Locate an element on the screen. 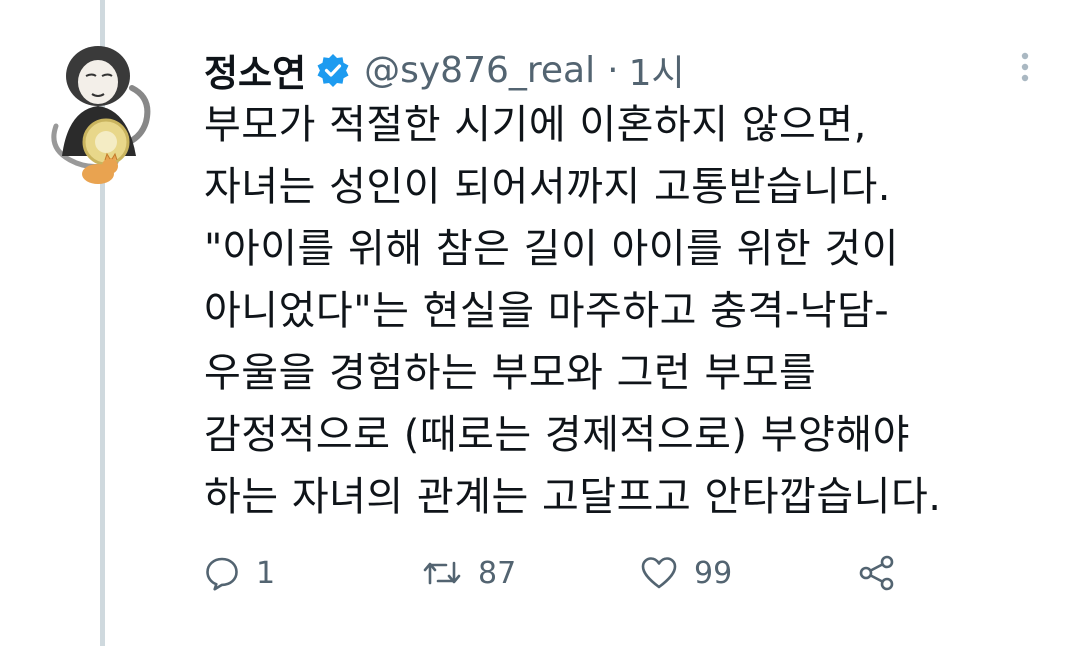 This screenshot has height=646, width=1080. avatar is located at coordinates (104, 113).